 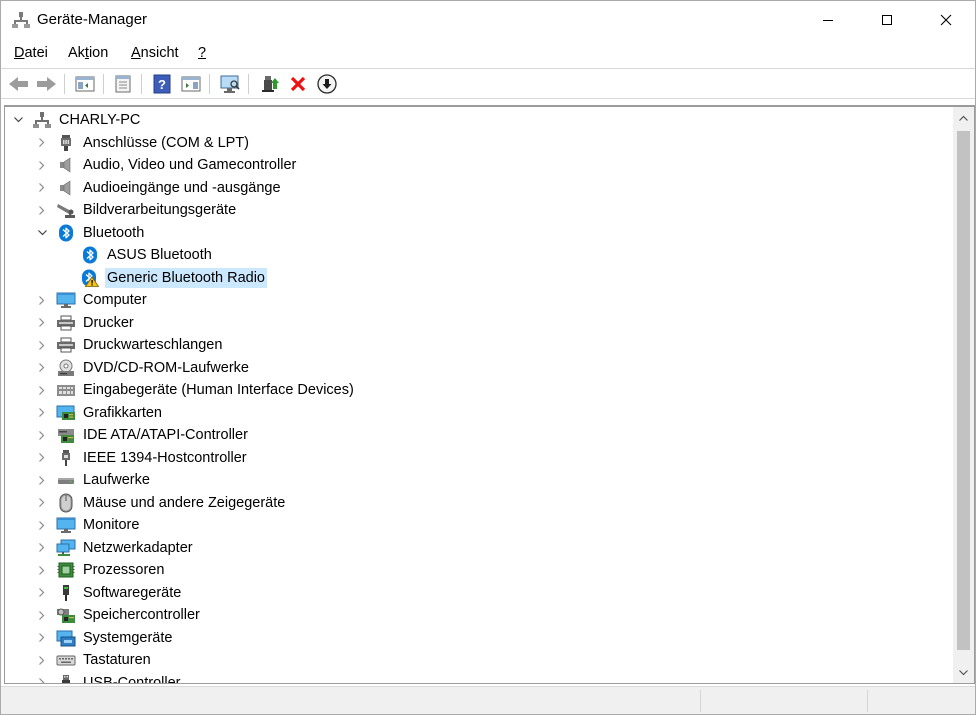 I want to click on tree-category-row: Softwaregeräte, so click(x=478, y=593).